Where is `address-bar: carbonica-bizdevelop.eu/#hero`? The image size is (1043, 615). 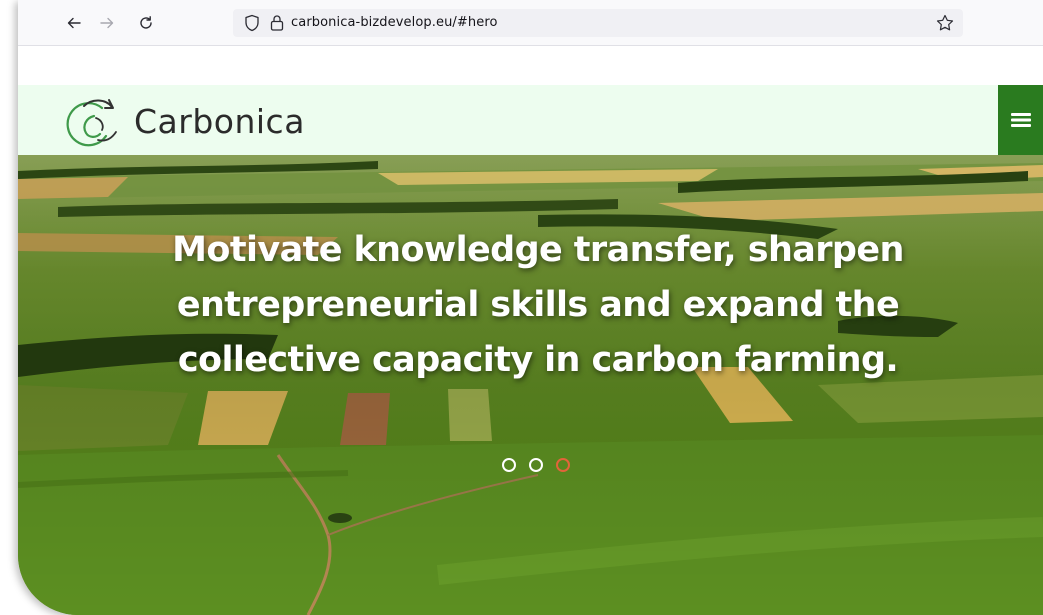 address-bar: carbonica-bizdevelop.eu/#hero is located at coordinates (598, 23).